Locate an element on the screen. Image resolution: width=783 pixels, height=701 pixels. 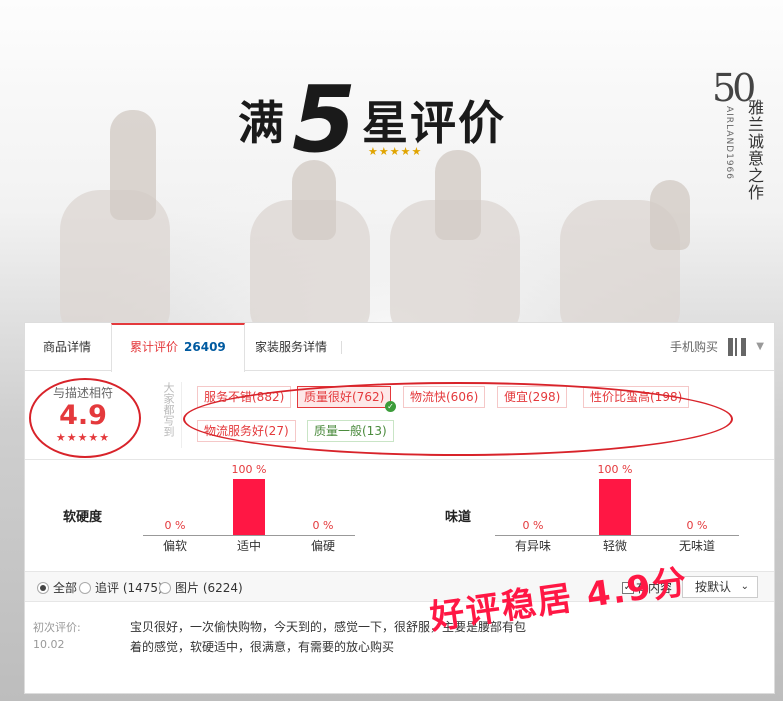
bar-label: 有异味 is located at coordinates (532, 546).